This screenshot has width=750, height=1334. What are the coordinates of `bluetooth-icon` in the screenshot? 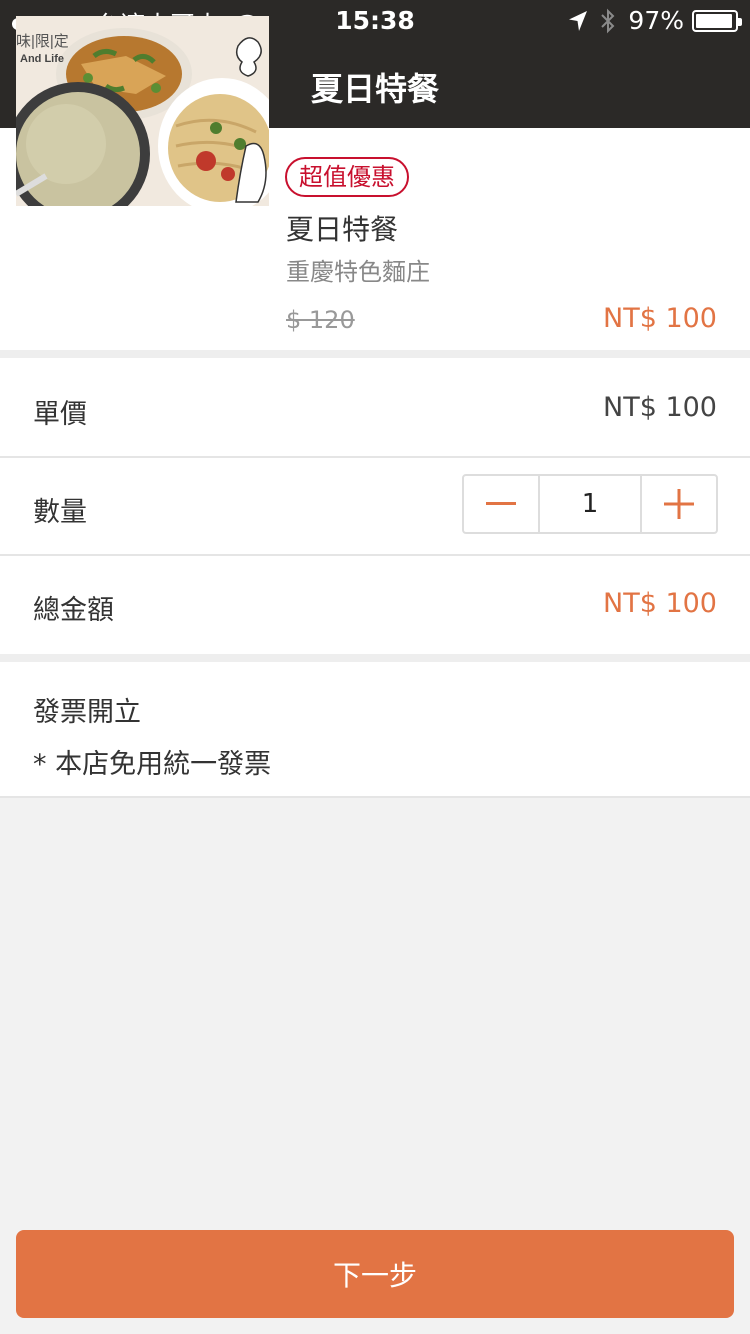 It's located at (608, 20).